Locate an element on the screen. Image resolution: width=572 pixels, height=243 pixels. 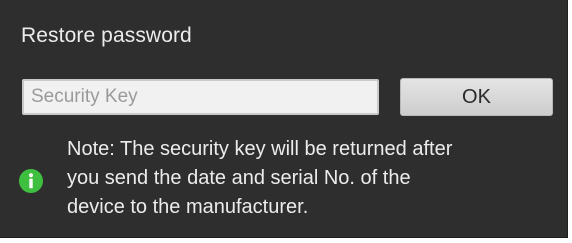
note-line: device to the manufacturer. is located at coordinates (188, 207).